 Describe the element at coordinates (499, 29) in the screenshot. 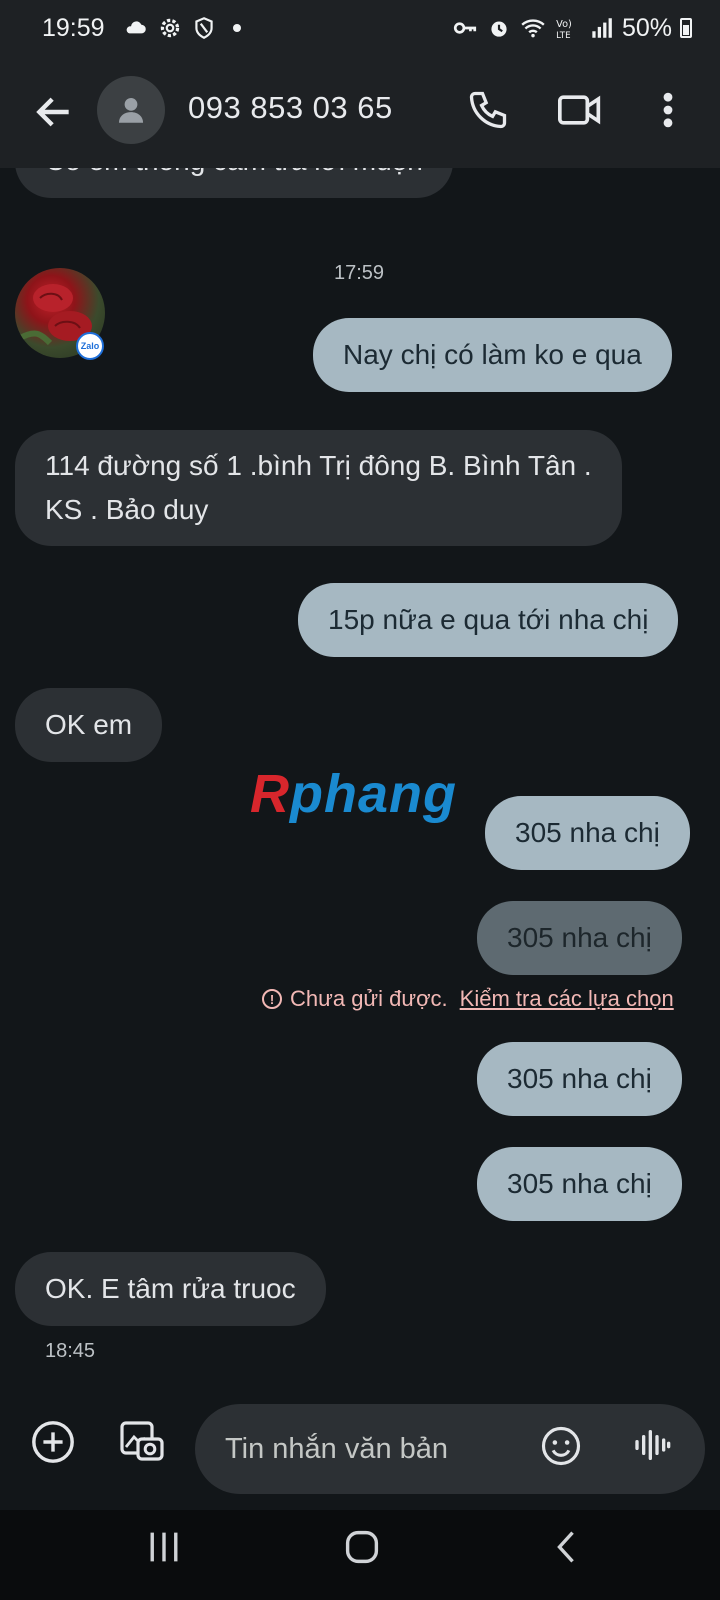

I see `alarm-icon` at that location.